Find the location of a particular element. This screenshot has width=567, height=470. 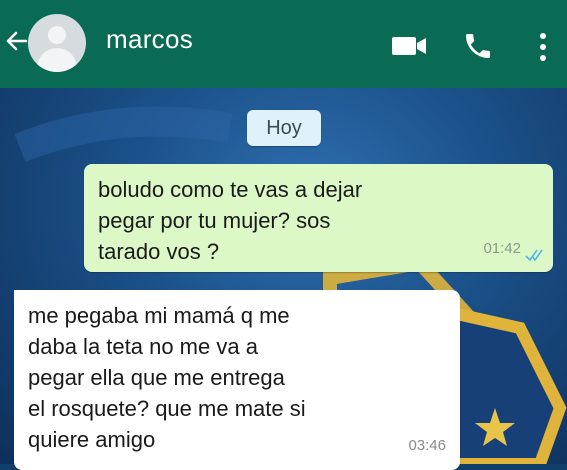

read-ticks-icon is located at coordinates (535, 251).